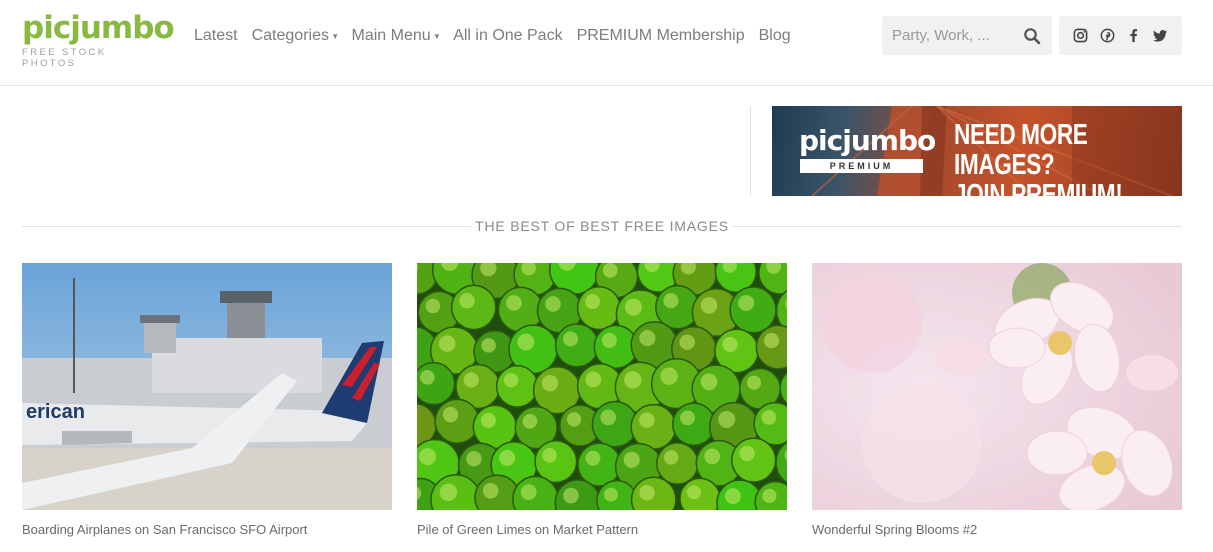 The image size is (1213, 552). I want to click on airport-photo: erican, so click(207, 386).